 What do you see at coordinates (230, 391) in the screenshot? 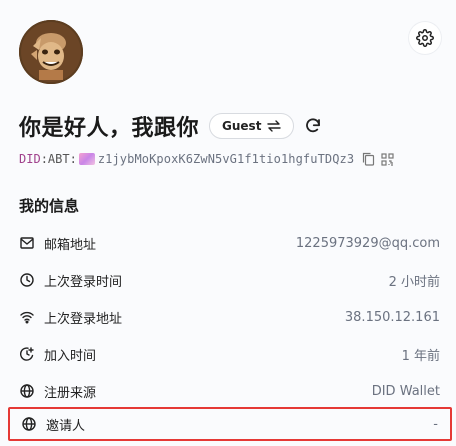
I see `info-row-registration-source: 注册来源 DID Wallet` at bounding box center [230, 391].